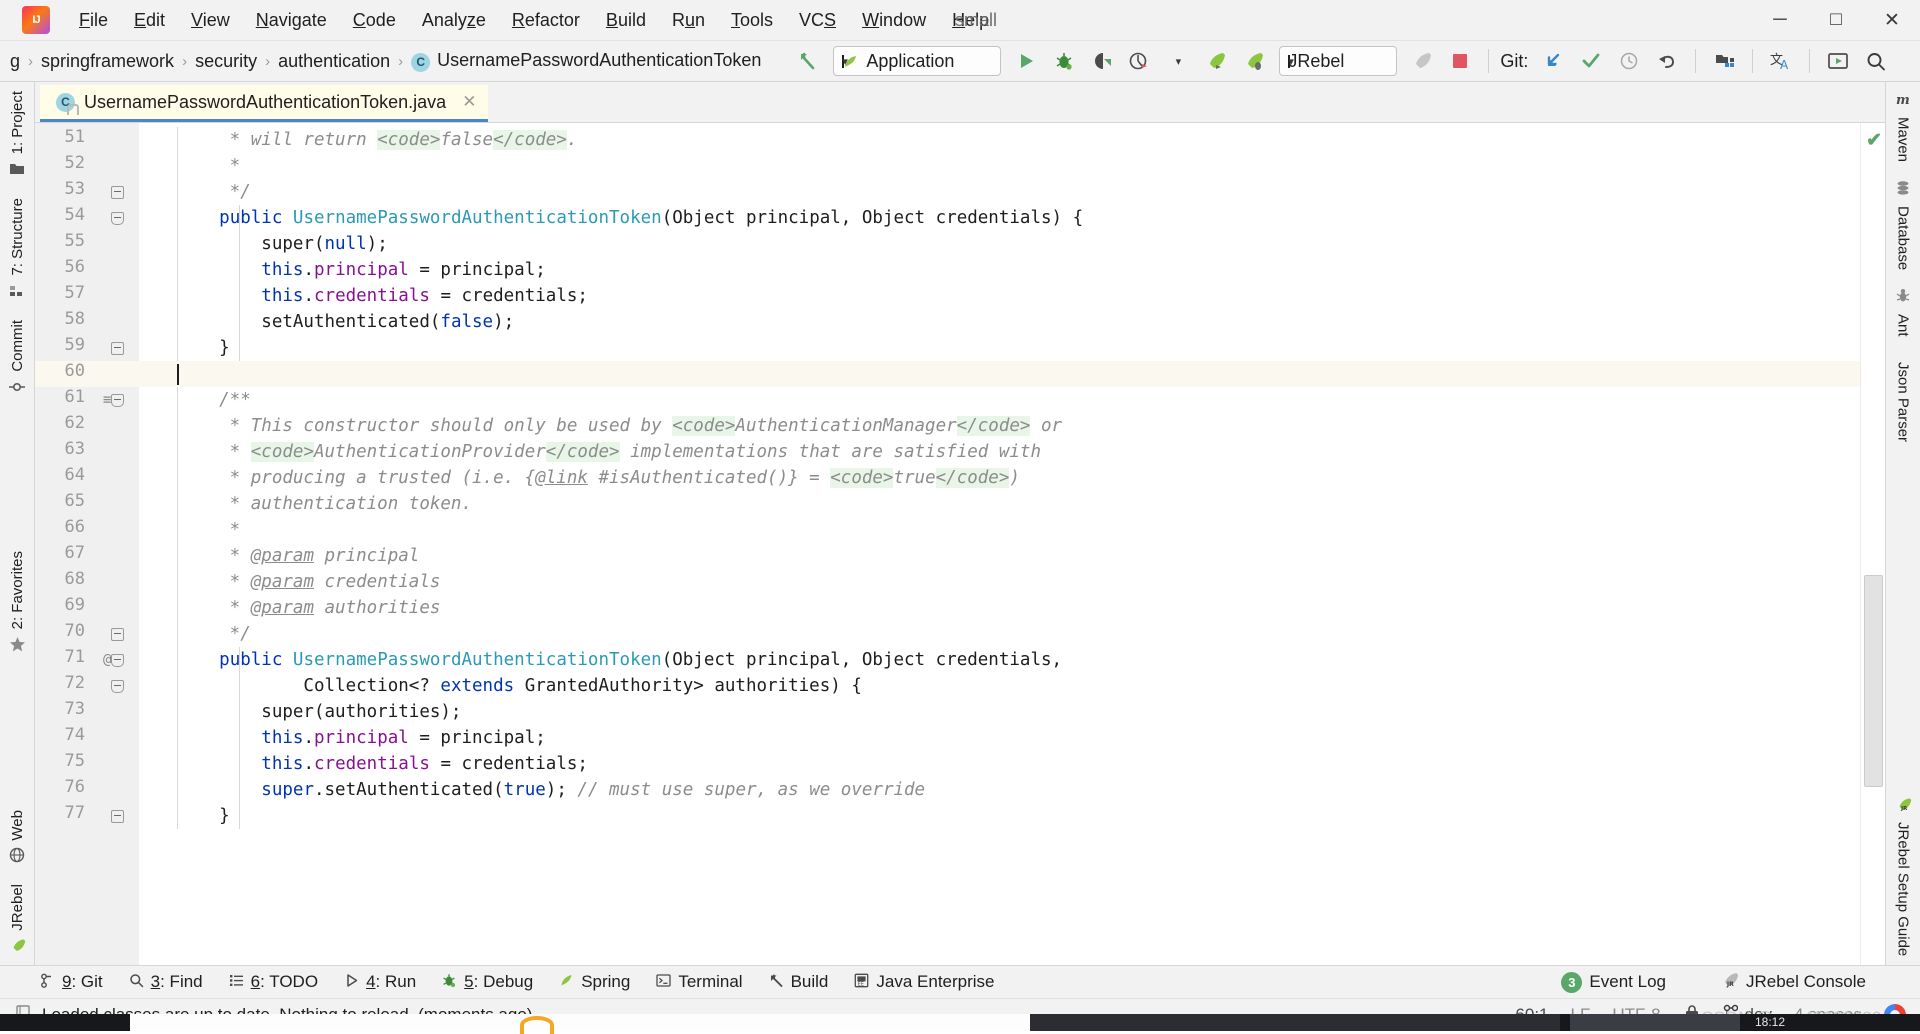  I want to click on chevron-down-icon: ▾, so click(845, 61).